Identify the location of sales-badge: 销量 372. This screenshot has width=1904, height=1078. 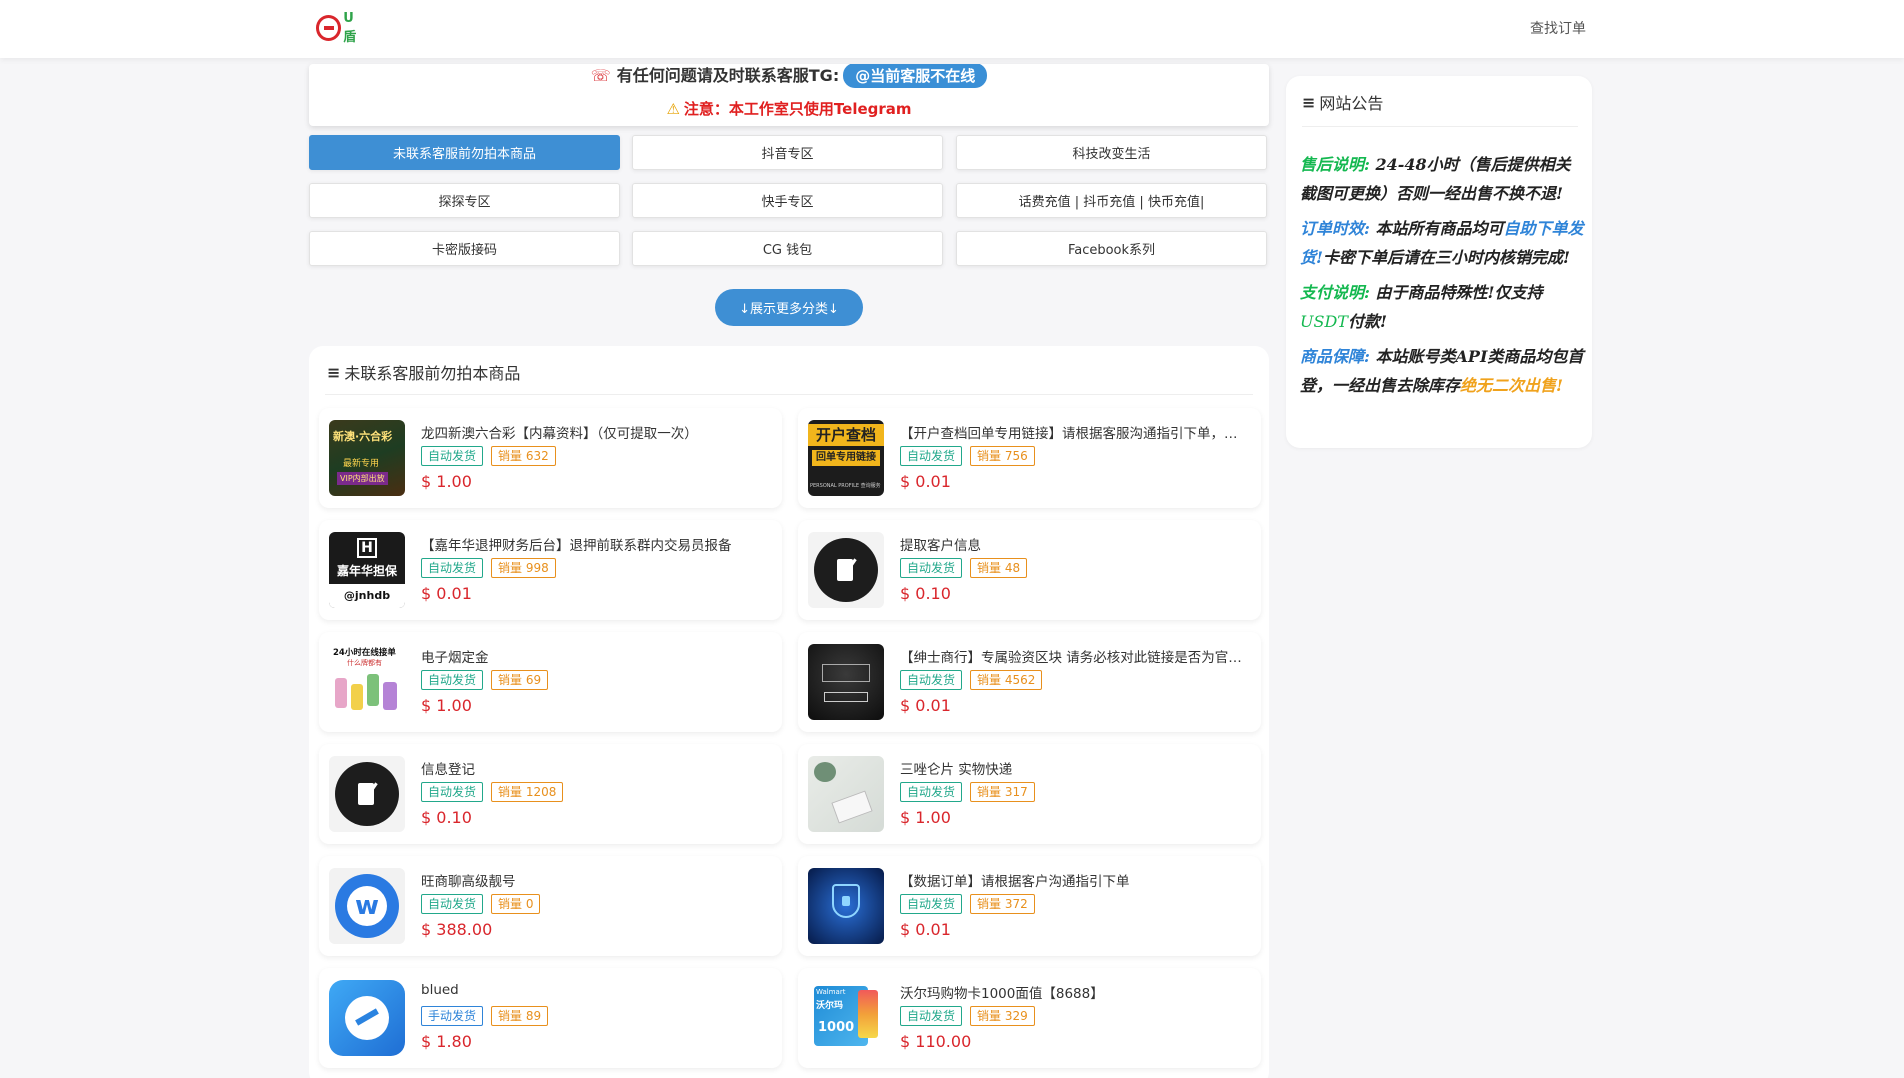
(1002, 904).